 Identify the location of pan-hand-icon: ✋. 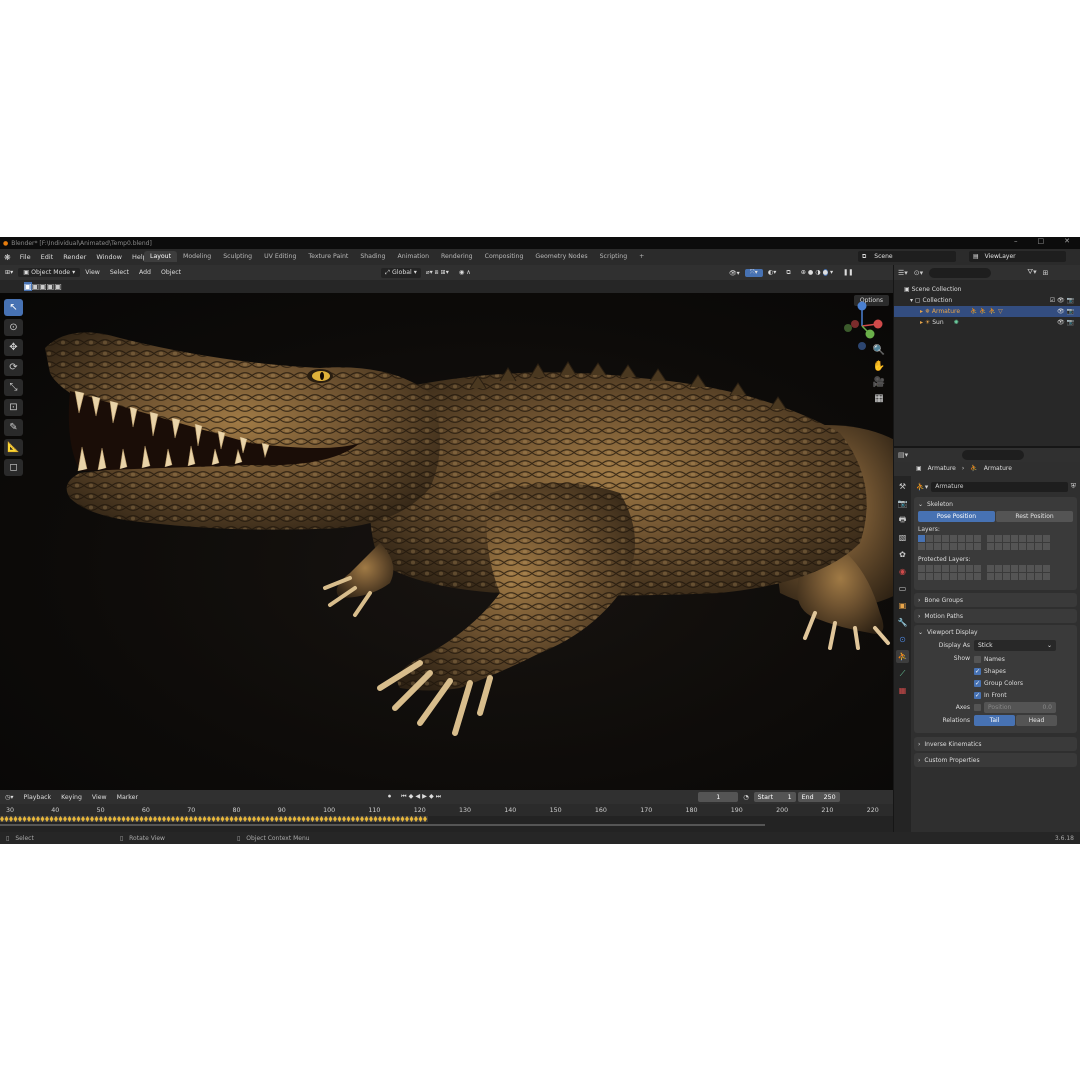
(879, 366).